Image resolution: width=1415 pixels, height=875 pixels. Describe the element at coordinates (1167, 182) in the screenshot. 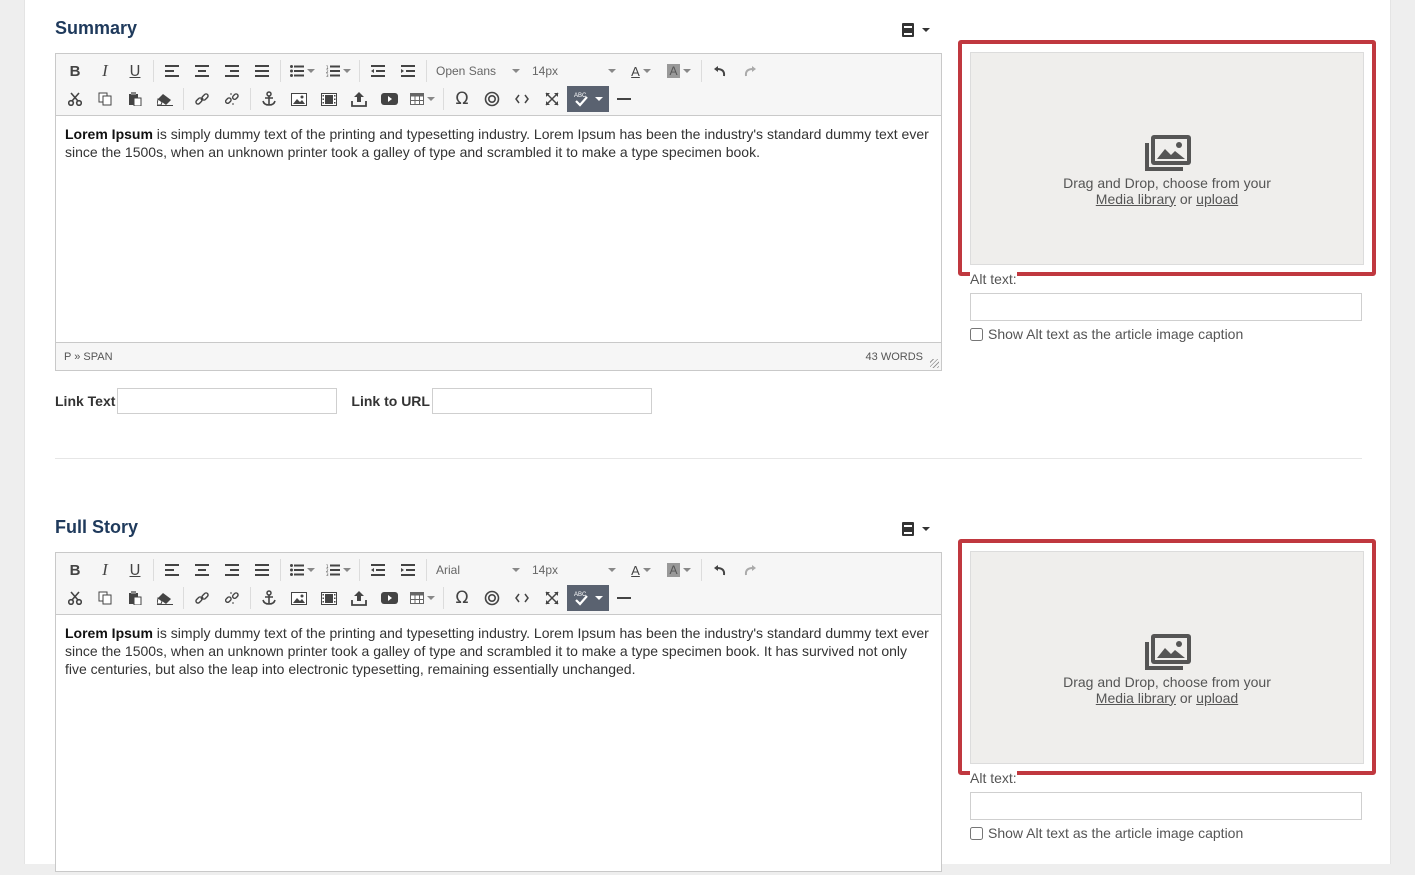

I see `drop-text: Drag and Drop, choose from your` at that location.